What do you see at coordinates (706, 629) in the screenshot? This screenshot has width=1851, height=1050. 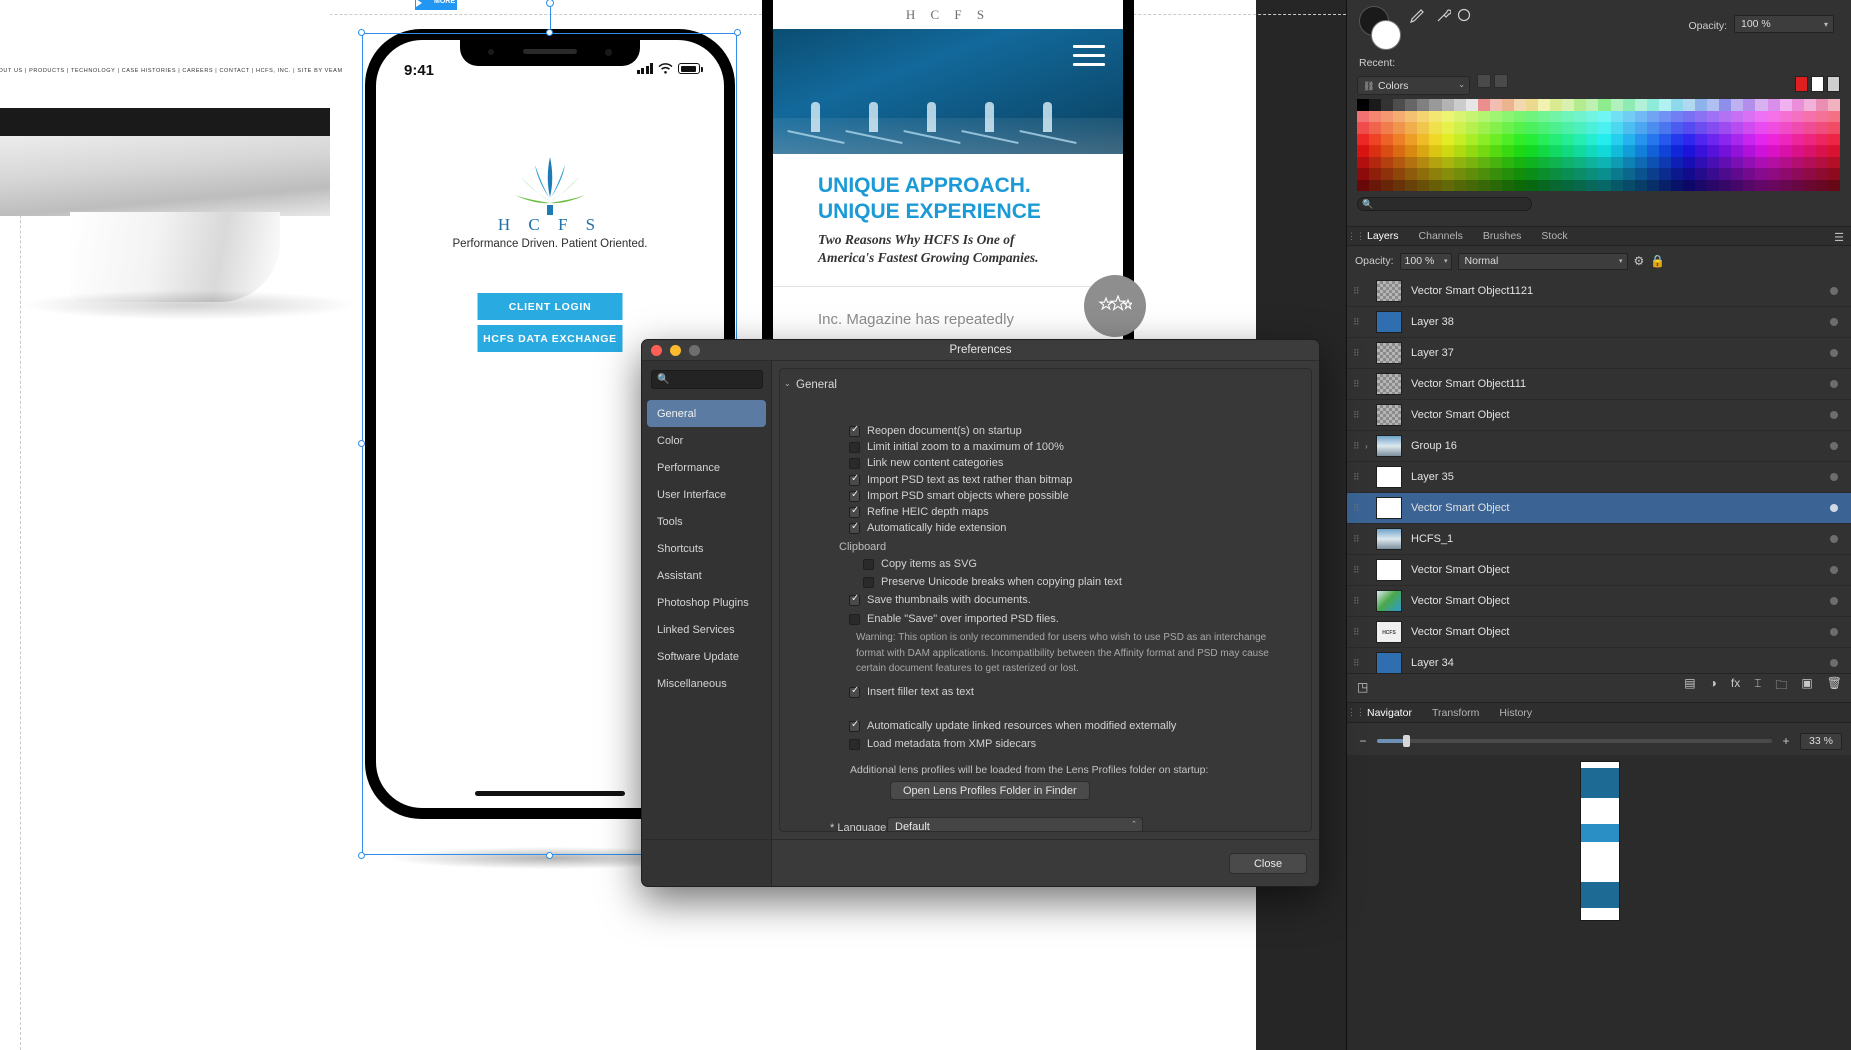 I see `prefs-nav-linked-services: Linked Services` at bounding box center [706, 629].